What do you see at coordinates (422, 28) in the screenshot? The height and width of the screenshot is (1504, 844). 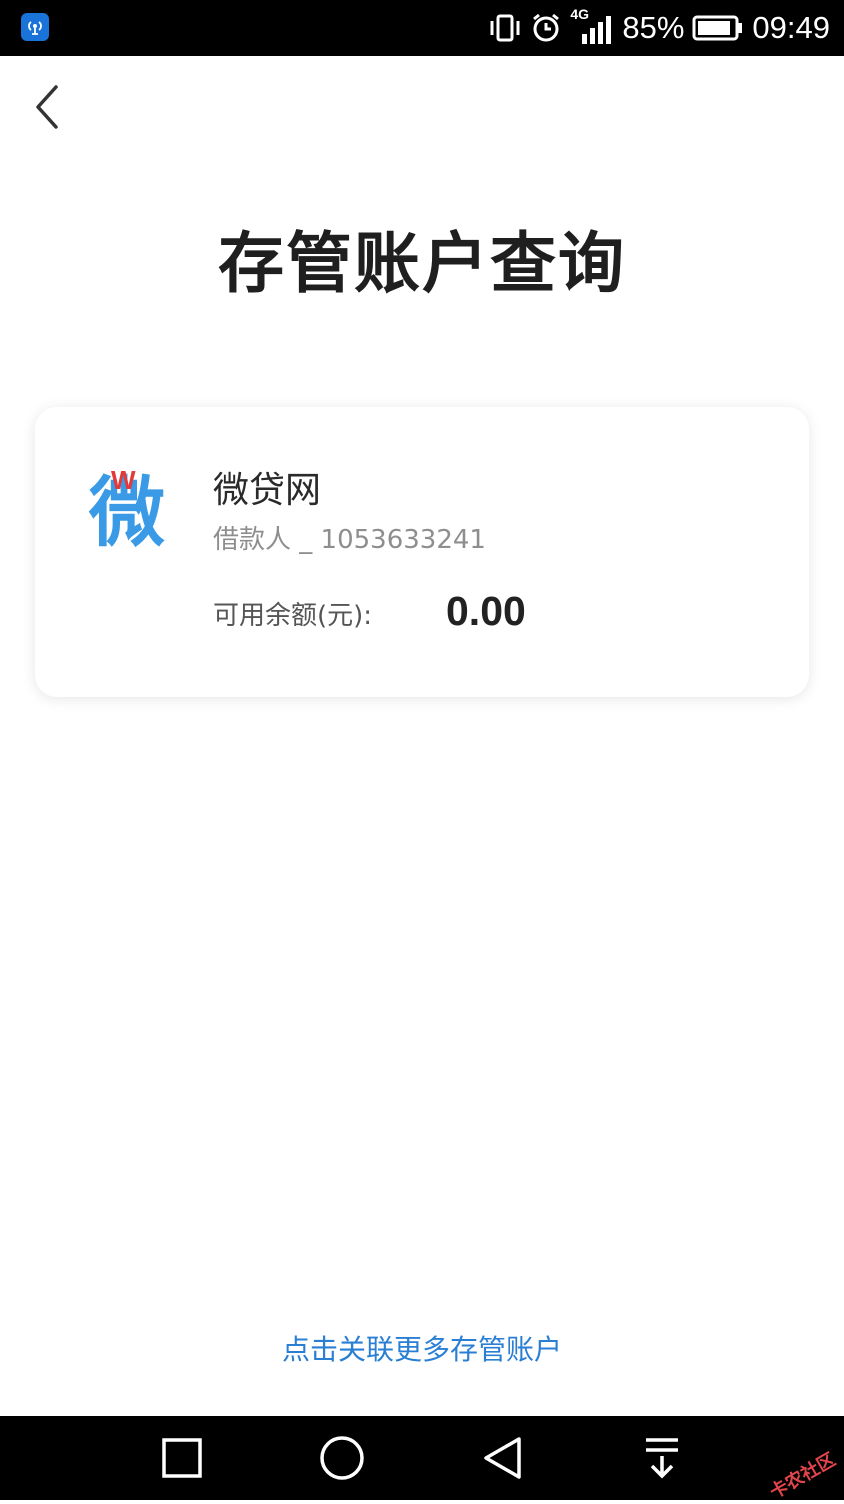 I see `status-bar: 4G 85% 09:49` at bounding box center [422, 28].